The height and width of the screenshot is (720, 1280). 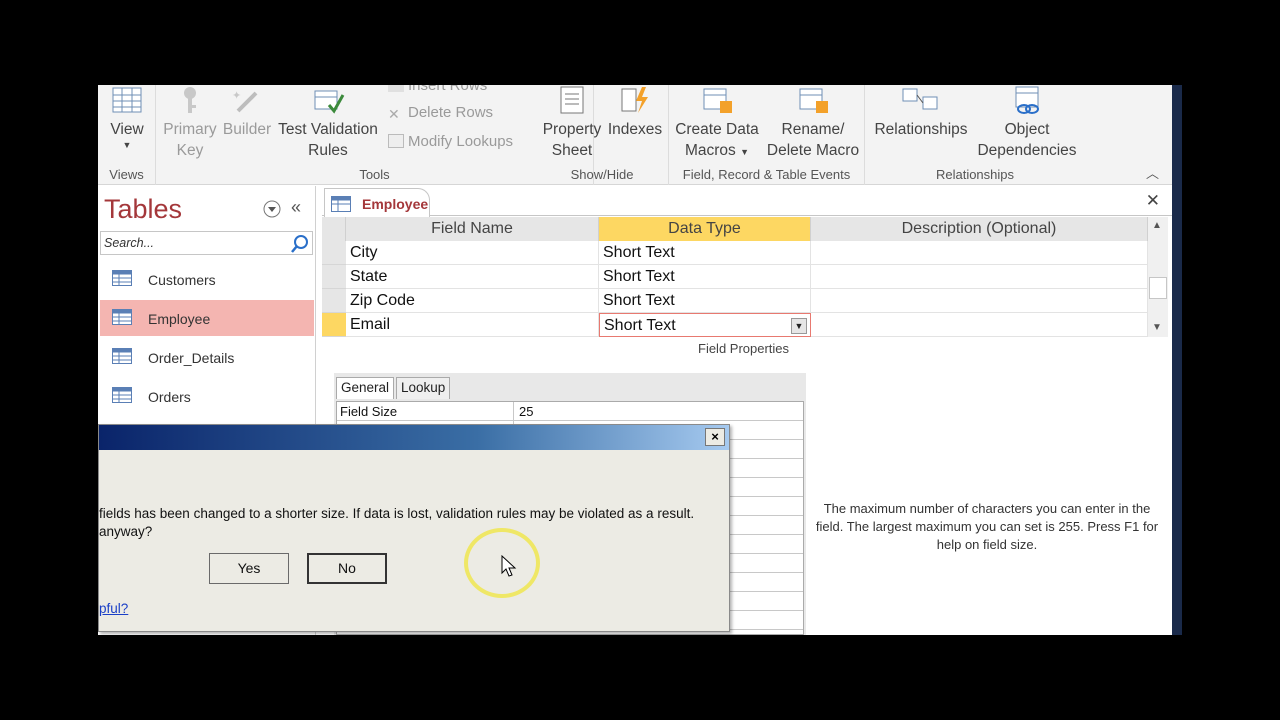 I want to click on table-row: State Short Text, so click(x=745, y=277).